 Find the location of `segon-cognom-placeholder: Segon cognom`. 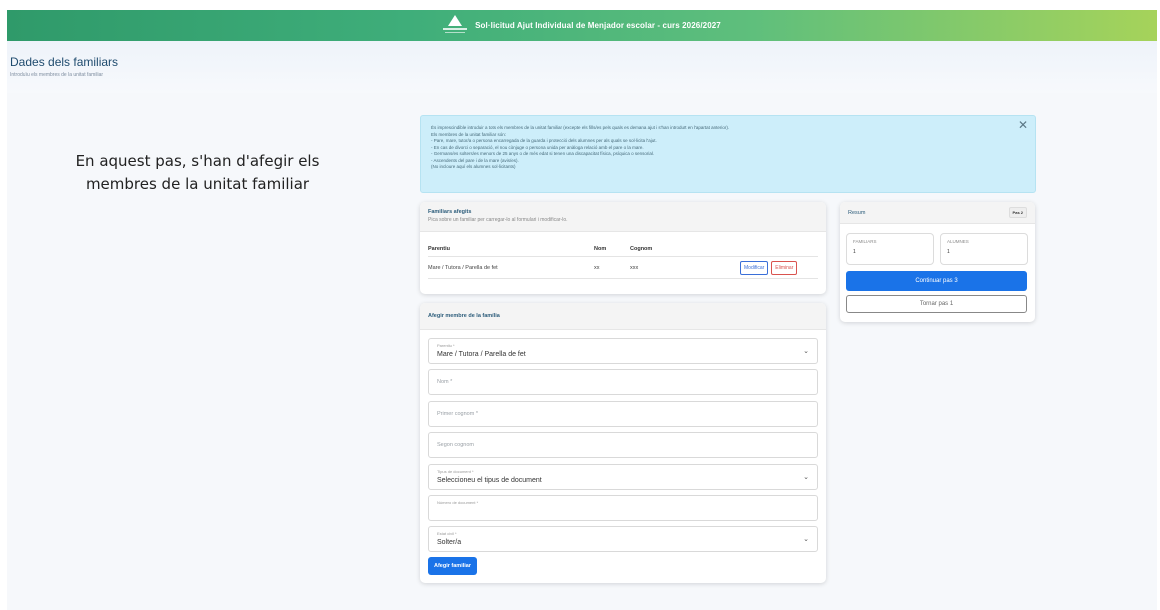

segon-cognom-placeholder: Segon cognom is located at coordinates (455, 445).